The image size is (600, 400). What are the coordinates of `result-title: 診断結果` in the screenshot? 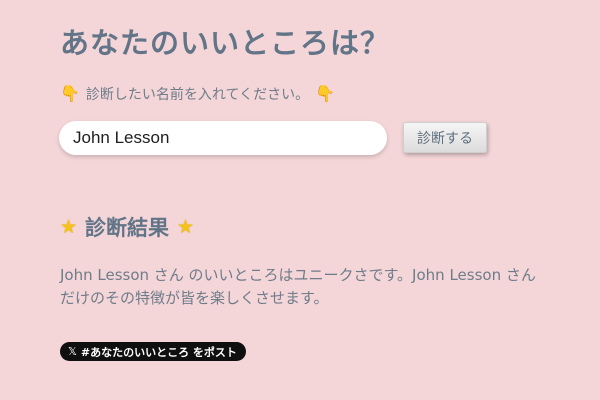 It's located at (127, 228).